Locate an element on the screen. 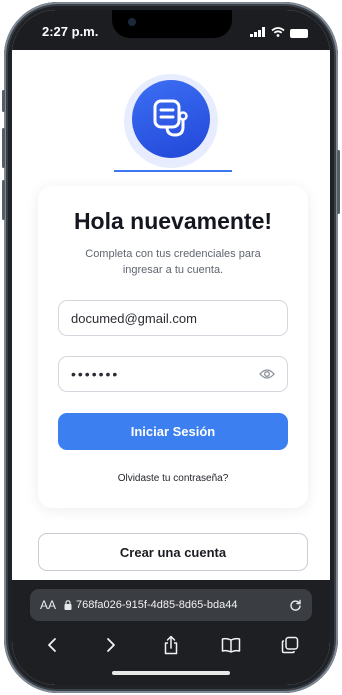 This screenshot has width=342, height=695. logo-divider is located at coordinates (173, 171).